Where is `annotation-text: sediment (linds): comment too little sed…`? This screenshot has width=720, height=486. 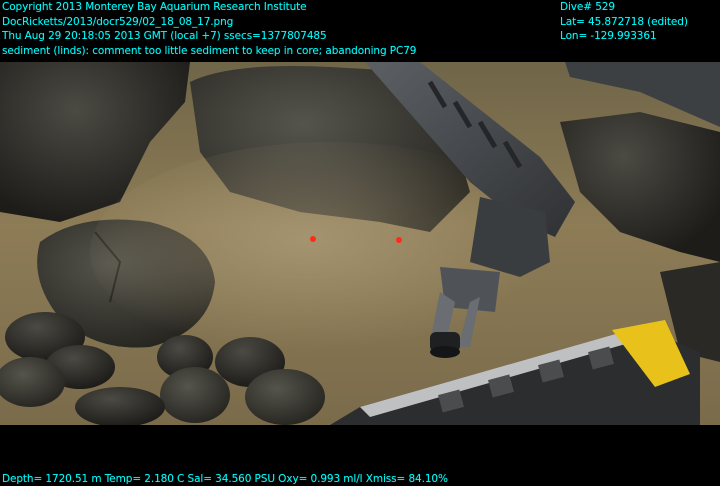 annotation-text: sediment (linds): comment too little sed… is located at coordinates (209, 50).